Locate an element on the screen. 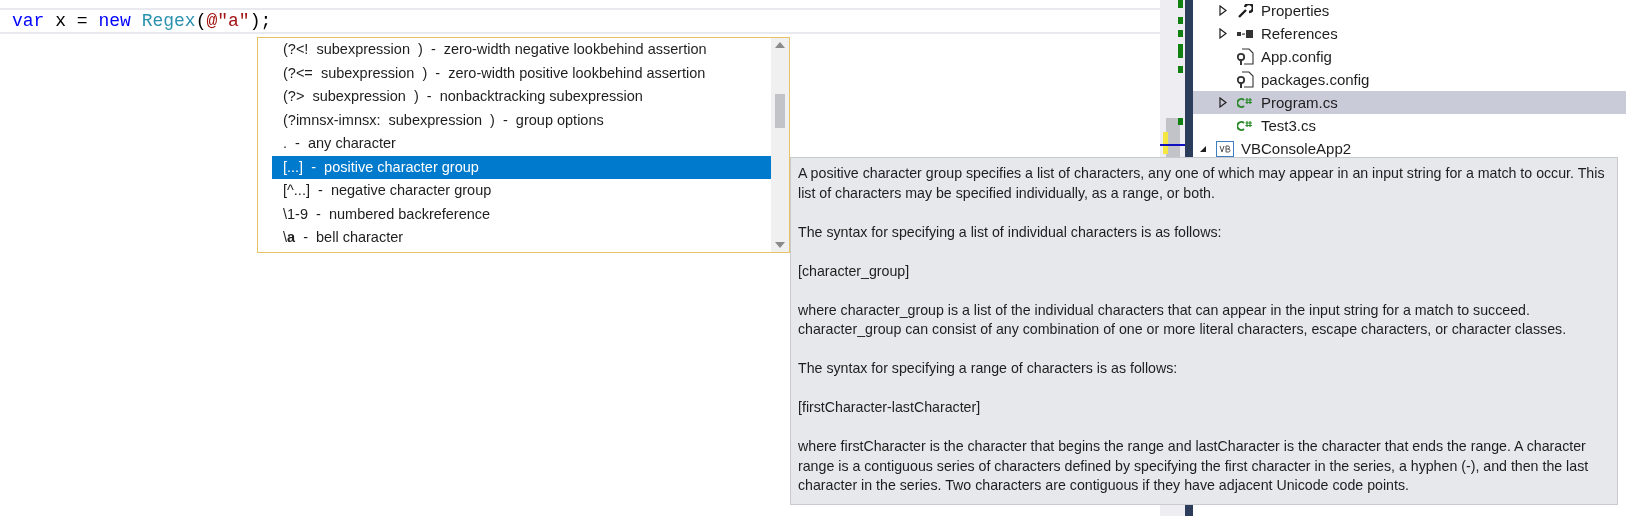  tree-item: Properties is located at coordinates (1409, 11).